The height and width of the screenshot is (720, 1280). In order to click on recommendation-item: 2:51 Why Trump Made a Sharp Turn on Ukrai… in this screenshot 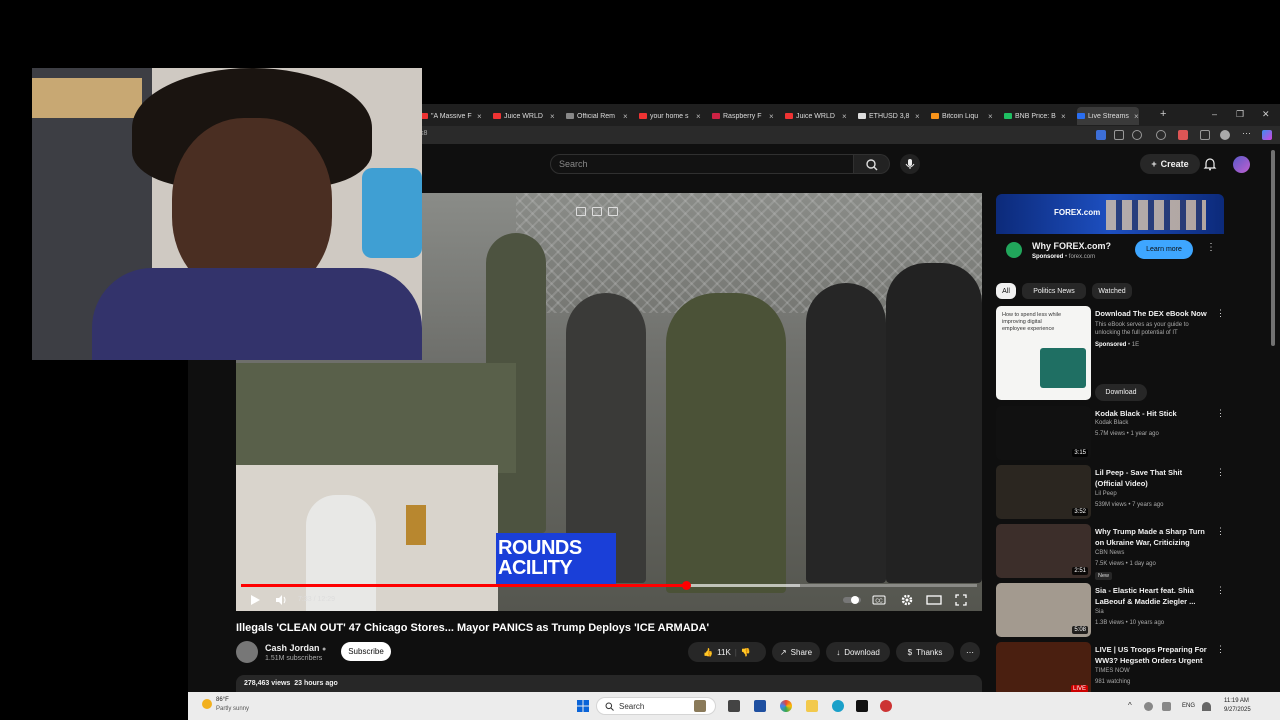, I will do `click(1111, 552)`.